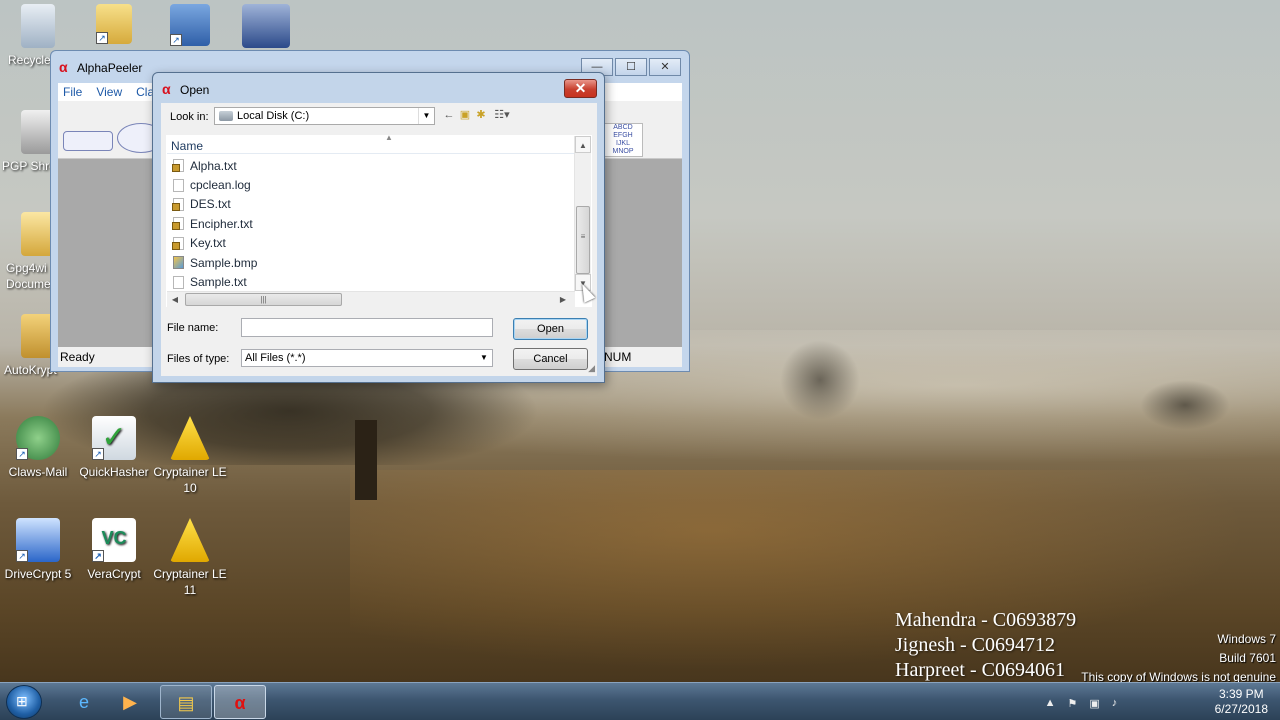 This screenshot has width=1280, height=720. What do you see at coordinates (114, 448) in the screenshot?
I see `desktop-icon-quickhasher: ✓ ↗ QuickHasher` at bounding box center [114, 448].